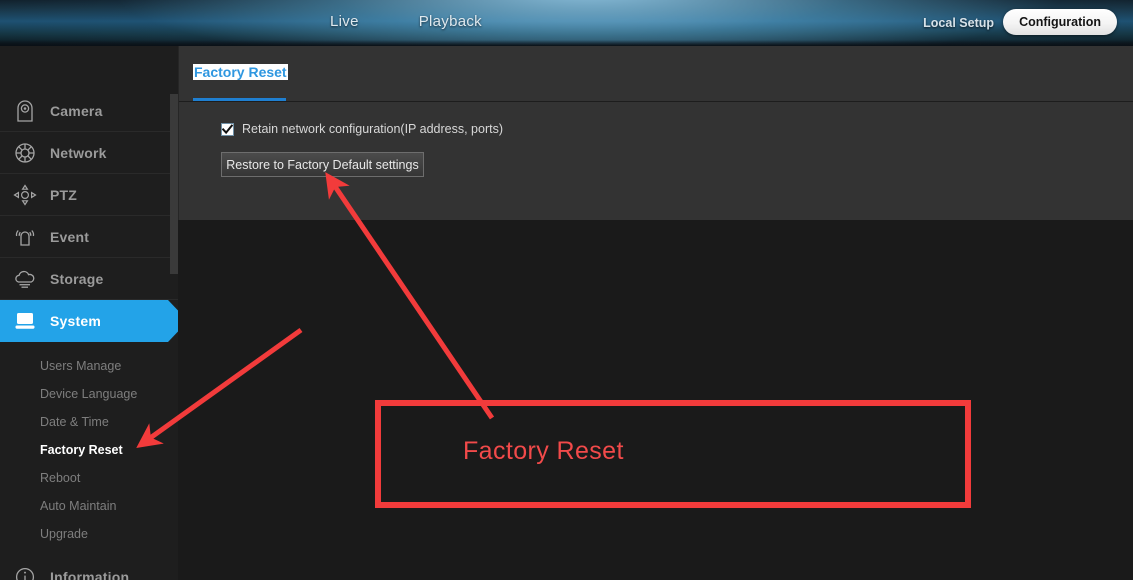  I want to click on sidebar-item-label: Storage, so click(77, 278).